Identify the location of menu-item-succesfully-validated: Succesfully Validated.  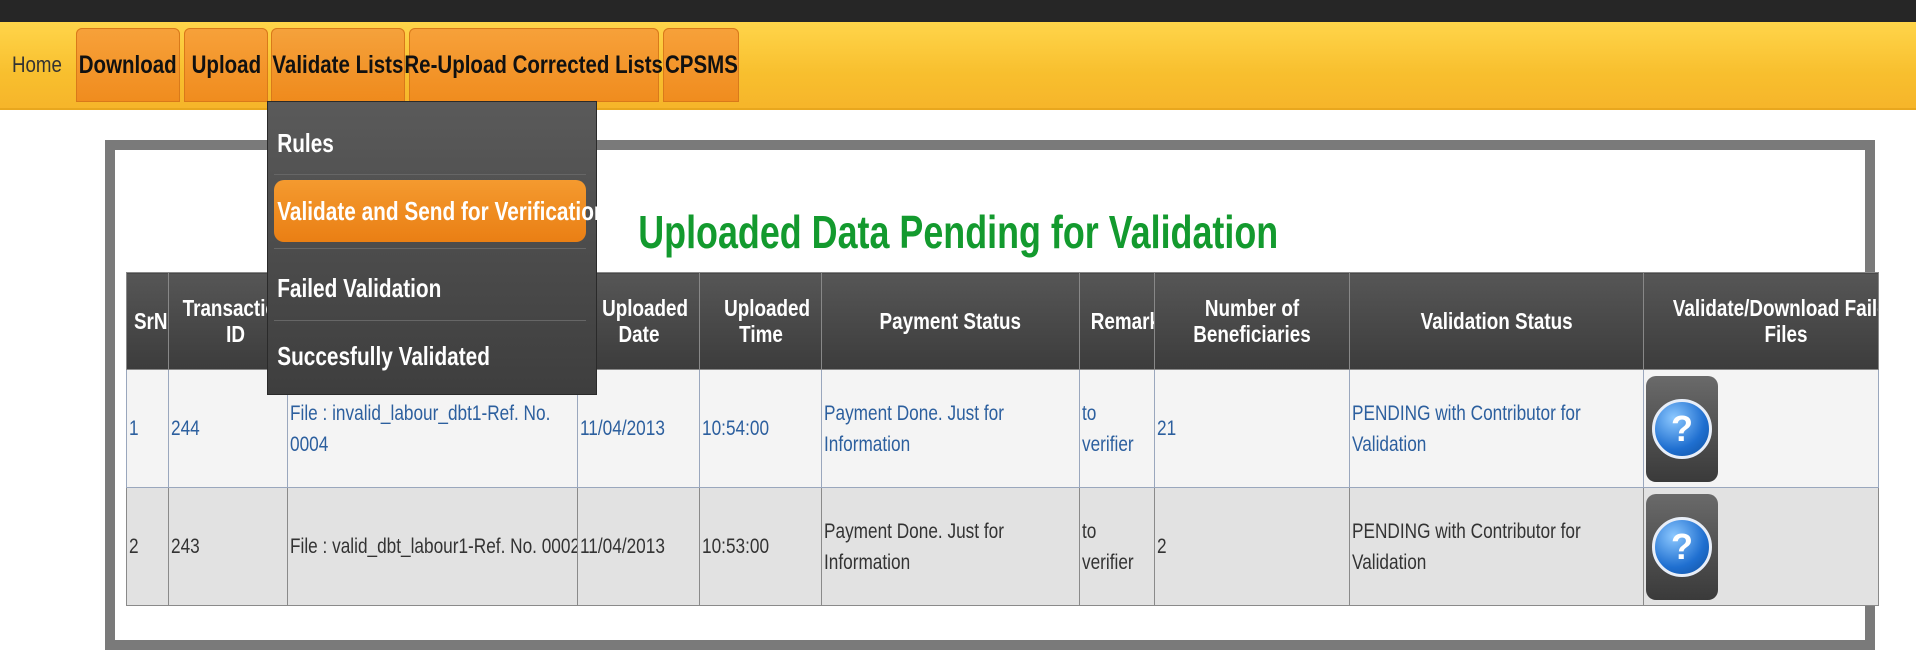
(430, 356).